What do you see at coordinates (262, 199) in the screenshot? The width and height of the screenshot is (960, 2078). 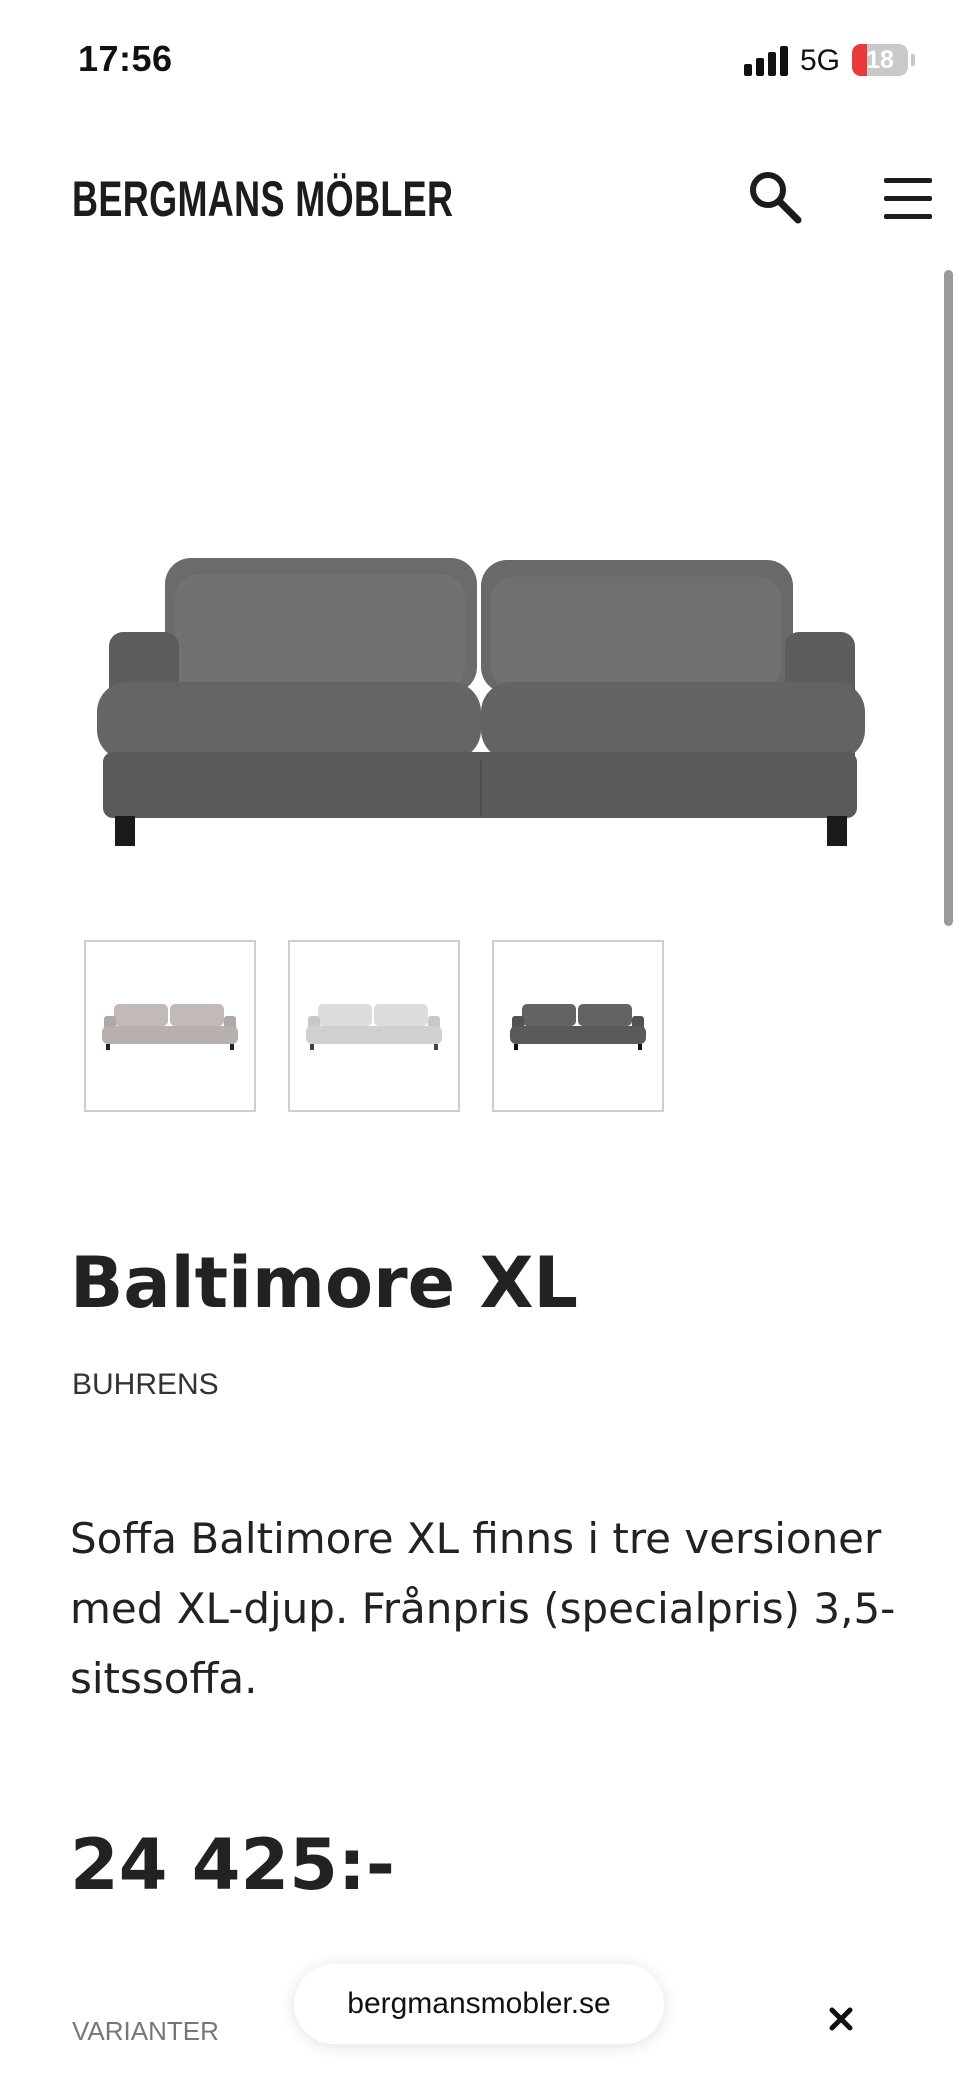 I see `brand-logo: BERGMANS MÖBLER` at bounding box center [262, 199].